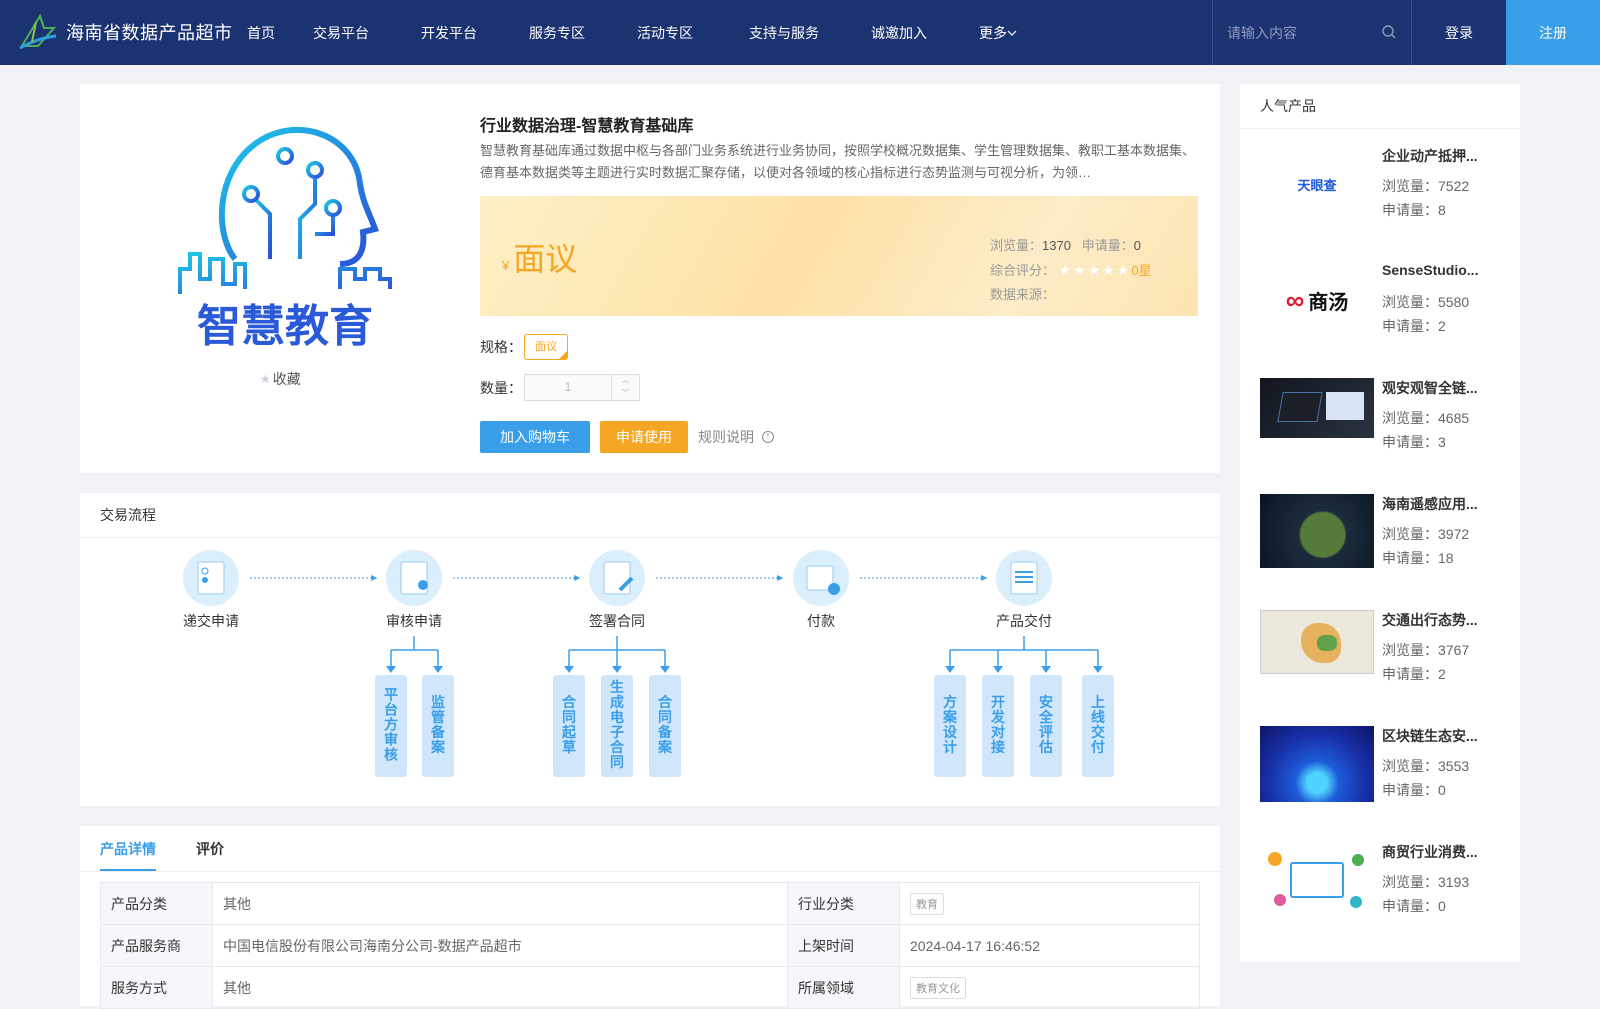 This screenshot has width=1600, height=1009. Describe the element at coordinates (569, 724) in the screenshot. I see `substep-label: 合同起草` at that location.